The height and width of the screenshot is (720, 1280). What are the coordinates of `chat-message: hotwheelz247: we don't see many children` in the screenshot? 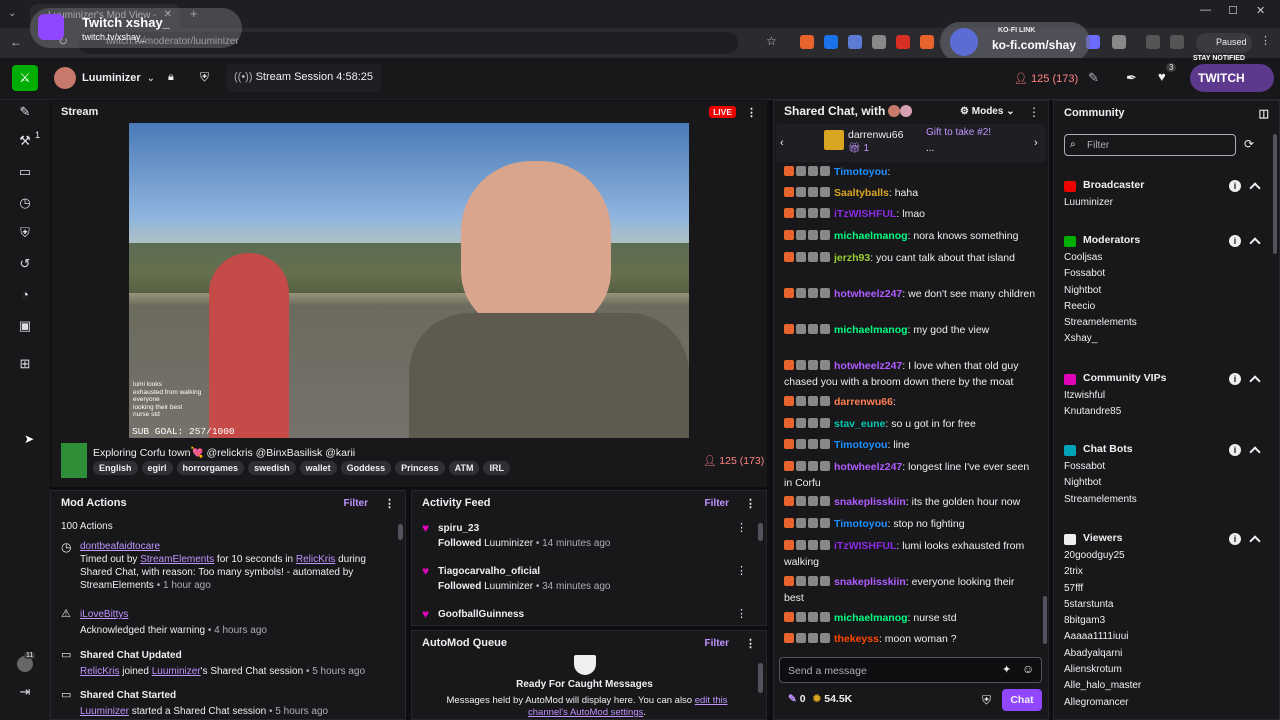 It's located at (910, 294).